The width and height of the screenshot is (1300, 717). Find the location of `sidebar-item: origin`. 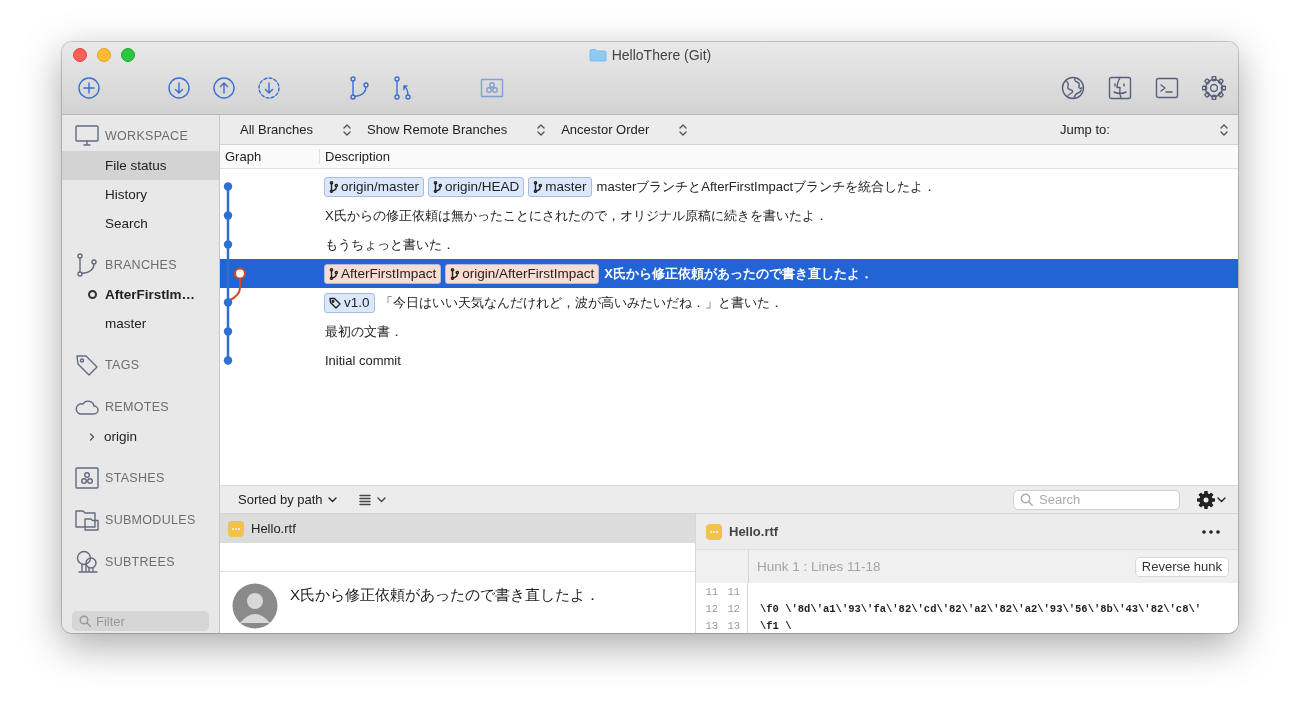

sidebar-item: origin is located at coordinates (140, 436).